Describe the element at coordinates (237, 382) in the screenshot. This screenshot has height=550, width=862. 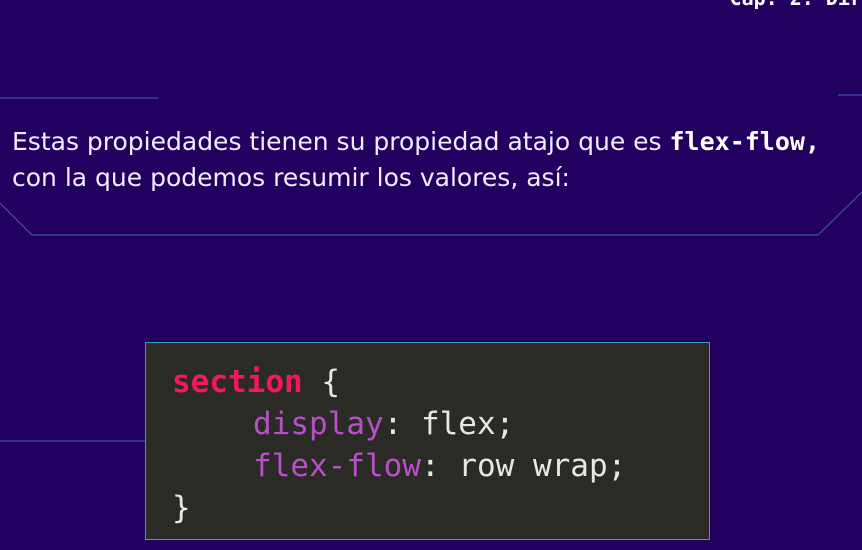
I see `css-selector: section` at that location.